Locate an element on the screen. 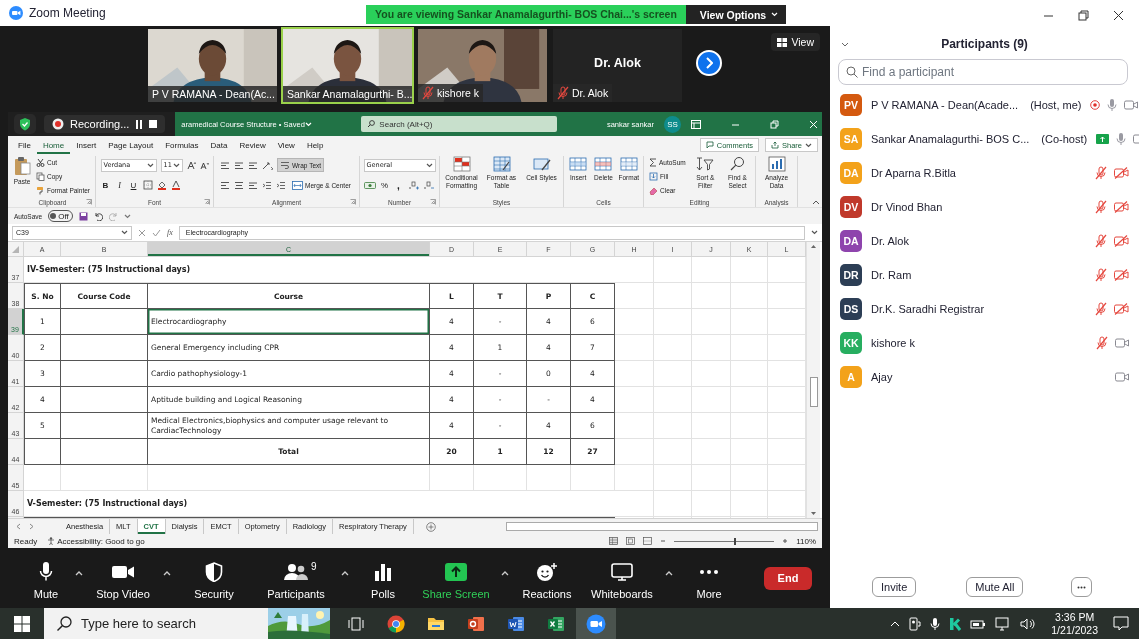 The height and width of the screenshot is (639, 1139). text-orientation-icon is located at coordinates (268, 165).